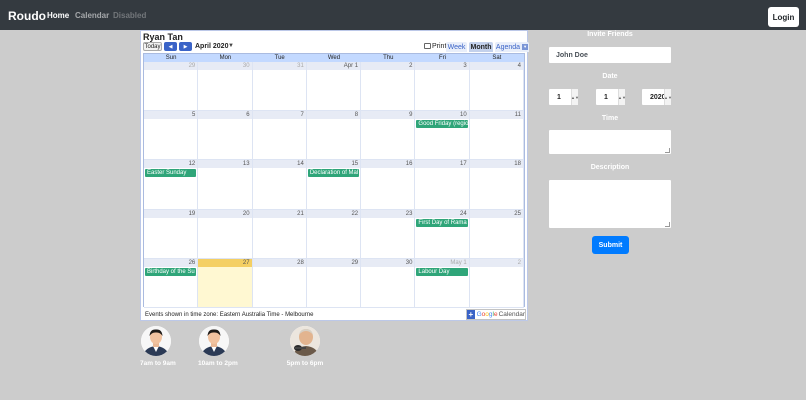  I want to click on day-cell: 23, so click(388, 234).